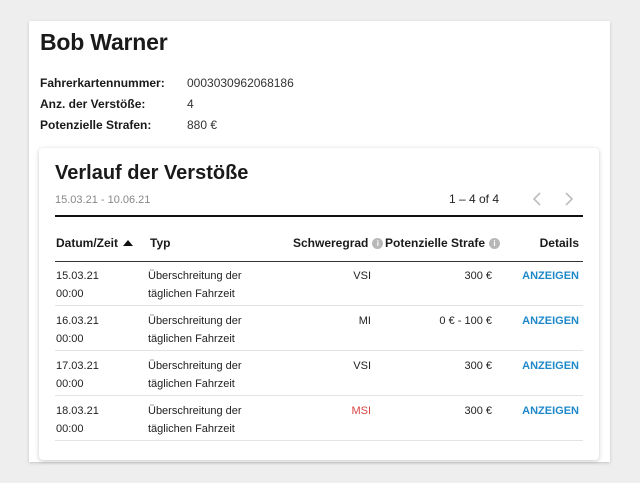 This screenshot has width=640, height=483. What do you see at coordinates (91, 285) in the screenshot?
I see `cell-datetime: 15.03.21 00:00` at bounding box center [91, 285].